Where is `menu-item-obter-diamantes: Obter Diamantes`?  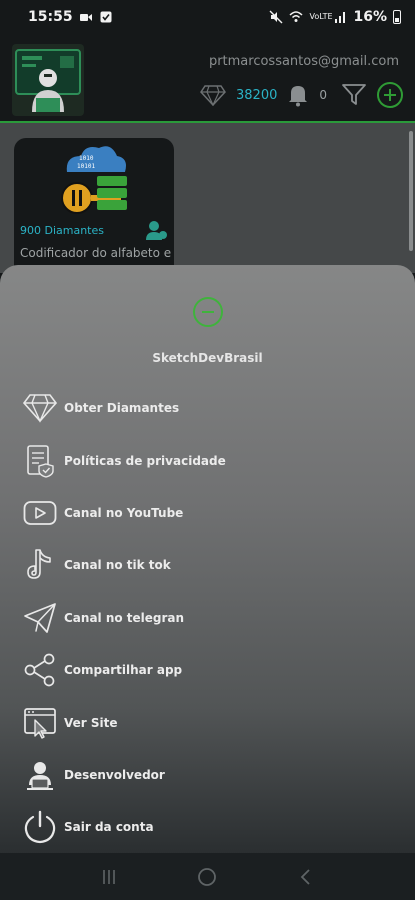
menu-item-obter-diamantes: Obter Diamantes is located at coordinates (124, 408).